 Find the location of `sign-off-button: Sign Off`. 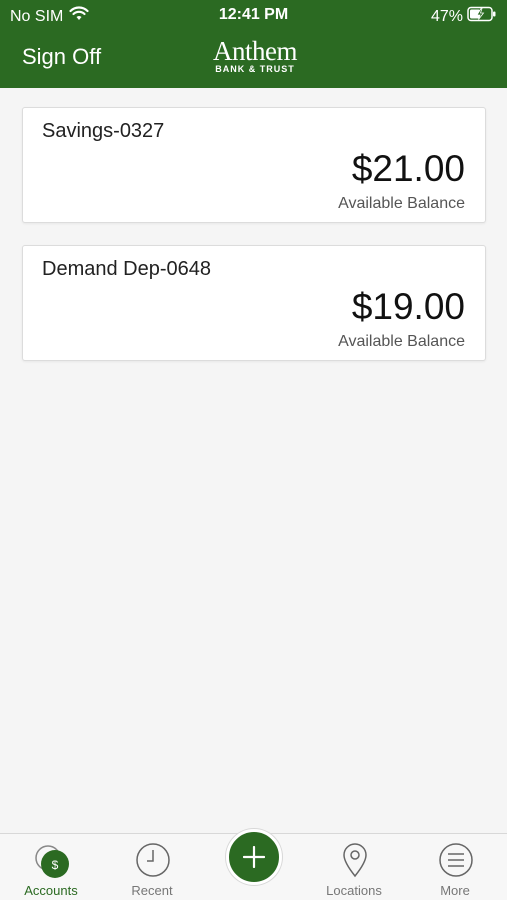

sign-off-button: Sign Off is located at coordinates (61, 57).